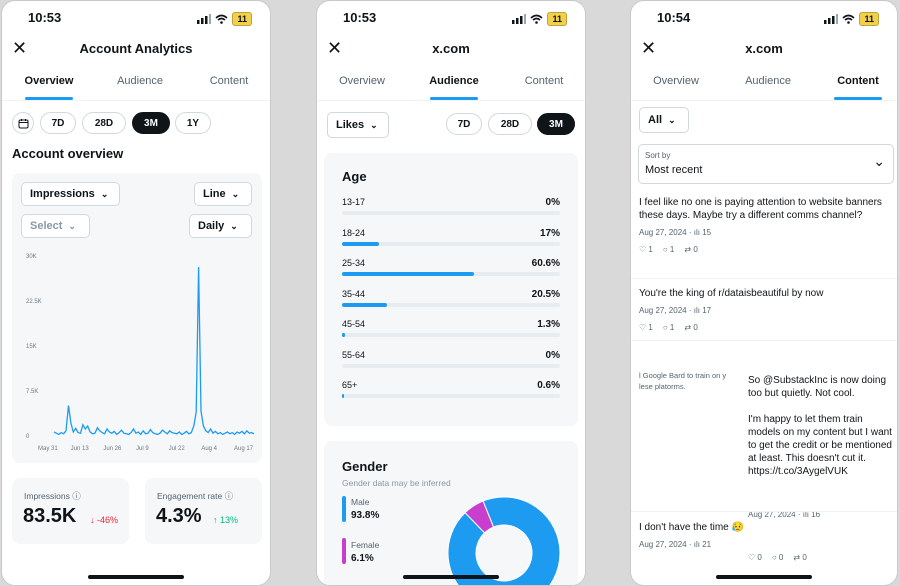  I want to click on sort-label: Sort by, so click(658, 155).